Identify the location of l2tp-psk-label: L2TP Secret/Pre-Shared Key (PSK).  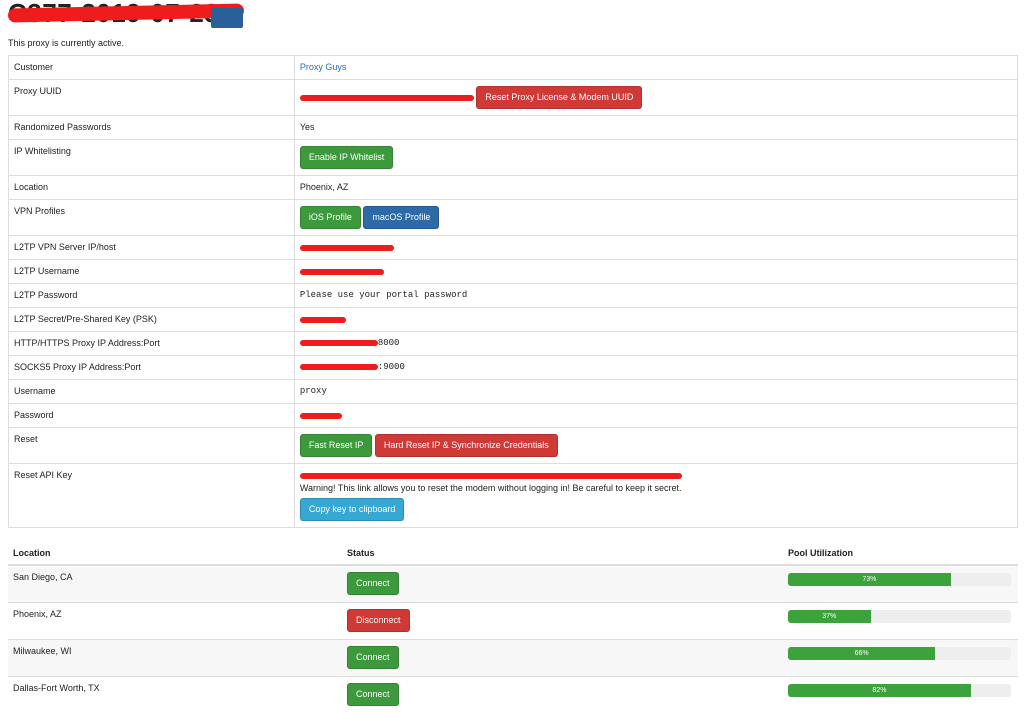
(152, 320).